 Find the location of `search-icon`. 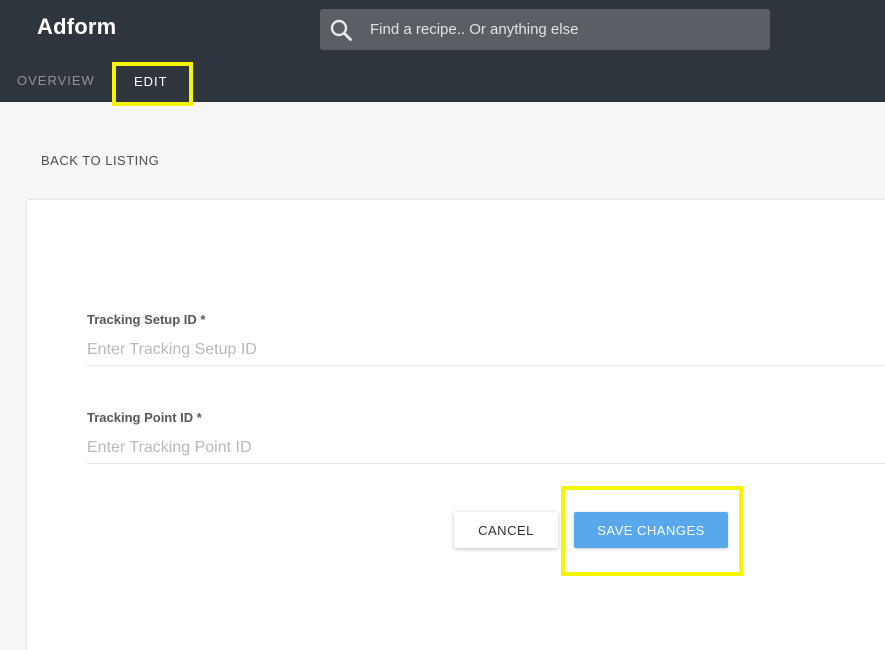

search-icon is located at coordinates (341, 30).